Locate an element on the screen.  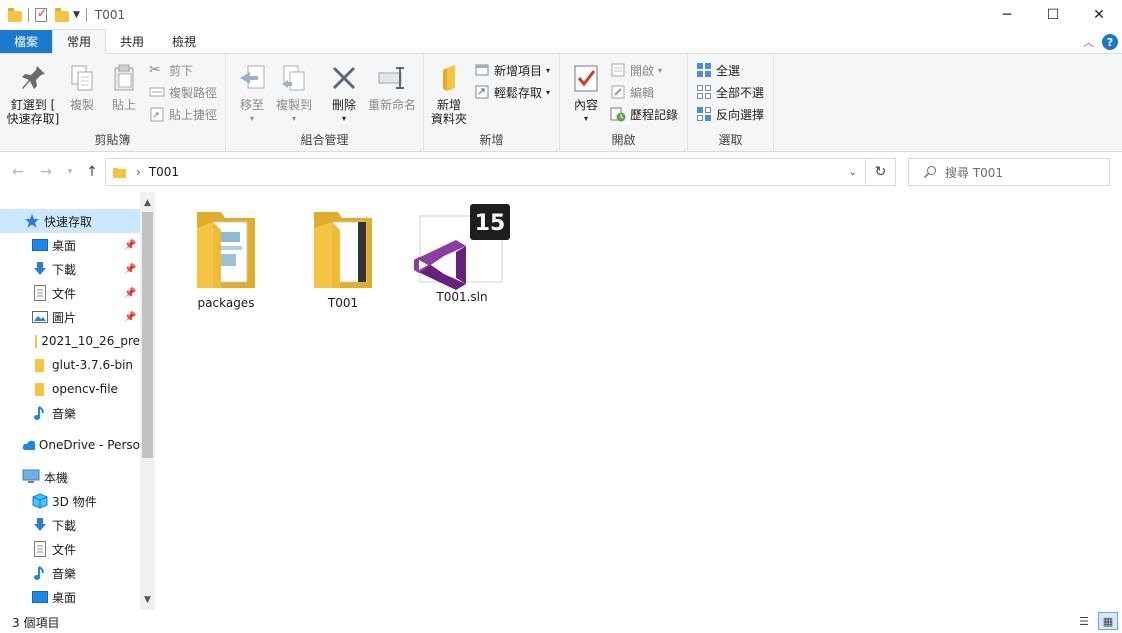
large-icons-view-icon: ▦ is located at coordinates (1108, 621).